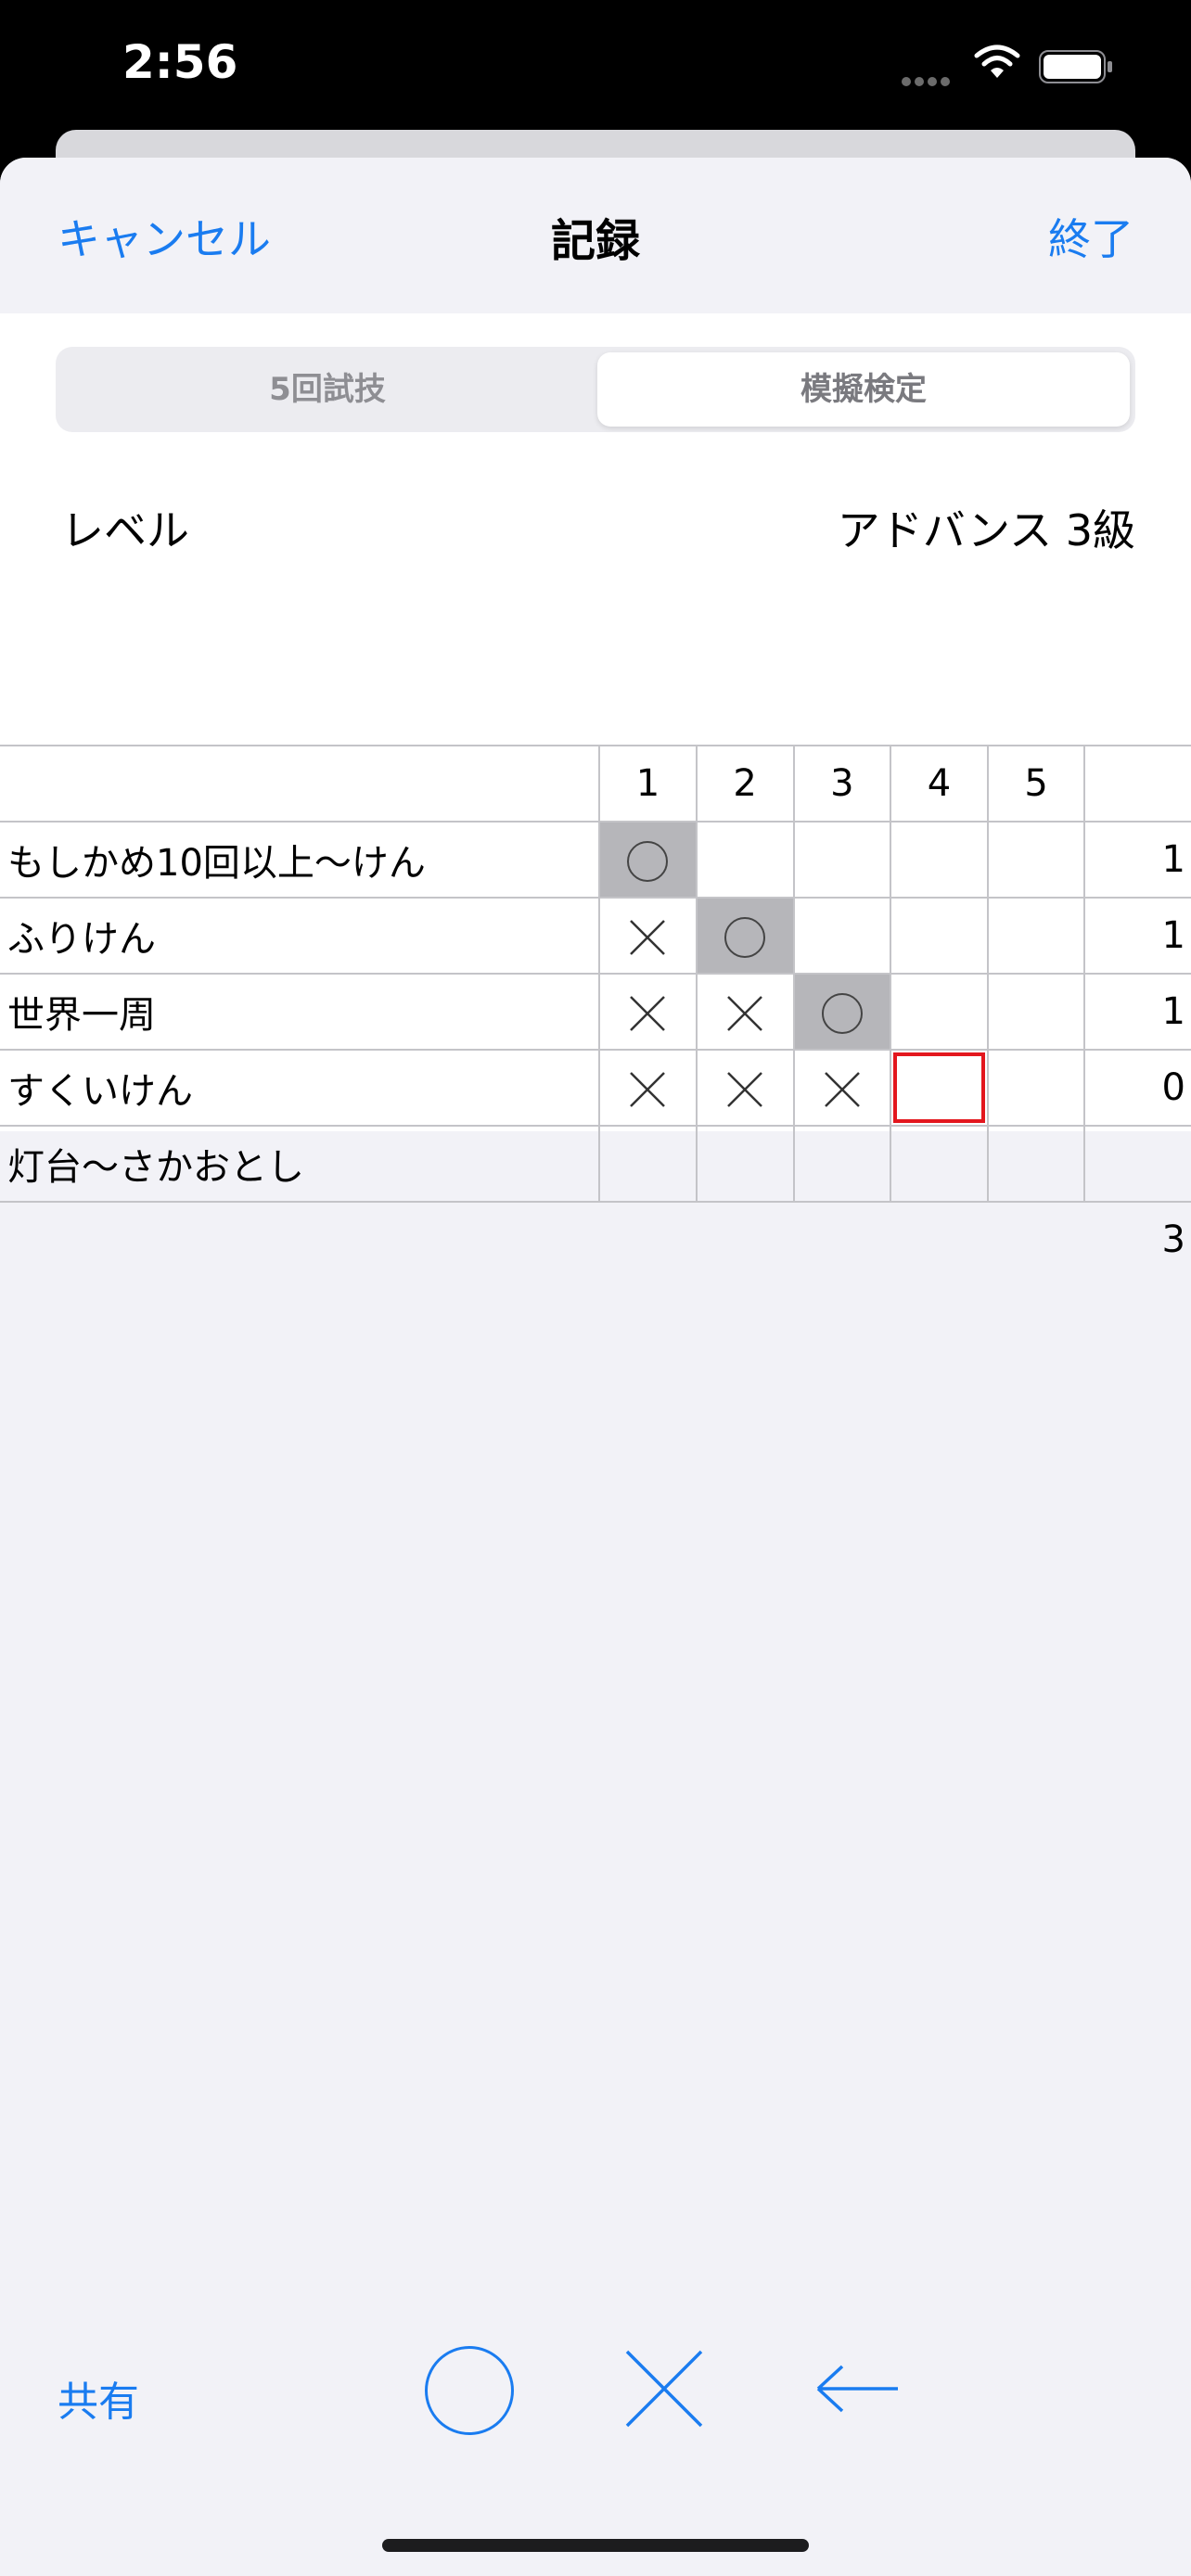  I want to click on table-row: もしかめ10回以上〜けん 1, so click(595, 860).